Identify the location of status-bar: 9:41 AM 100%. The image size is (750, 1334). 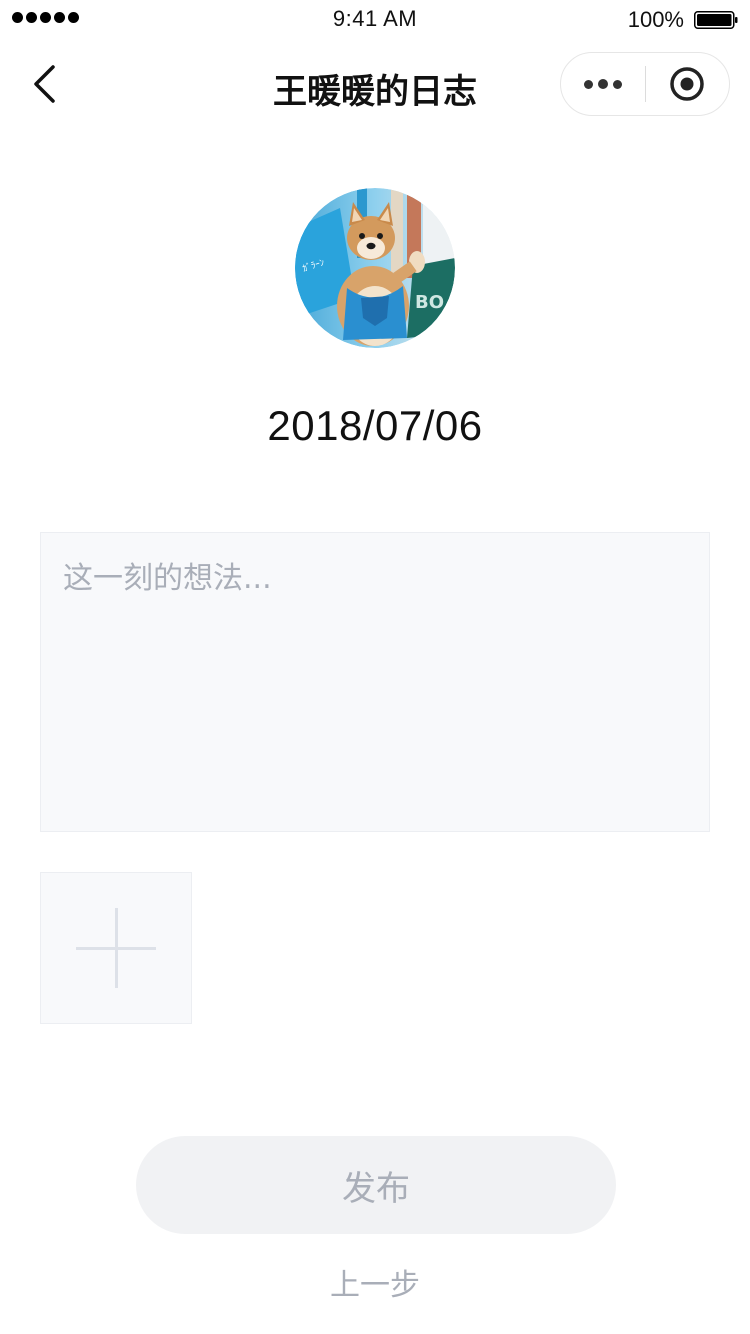
(375, 20).